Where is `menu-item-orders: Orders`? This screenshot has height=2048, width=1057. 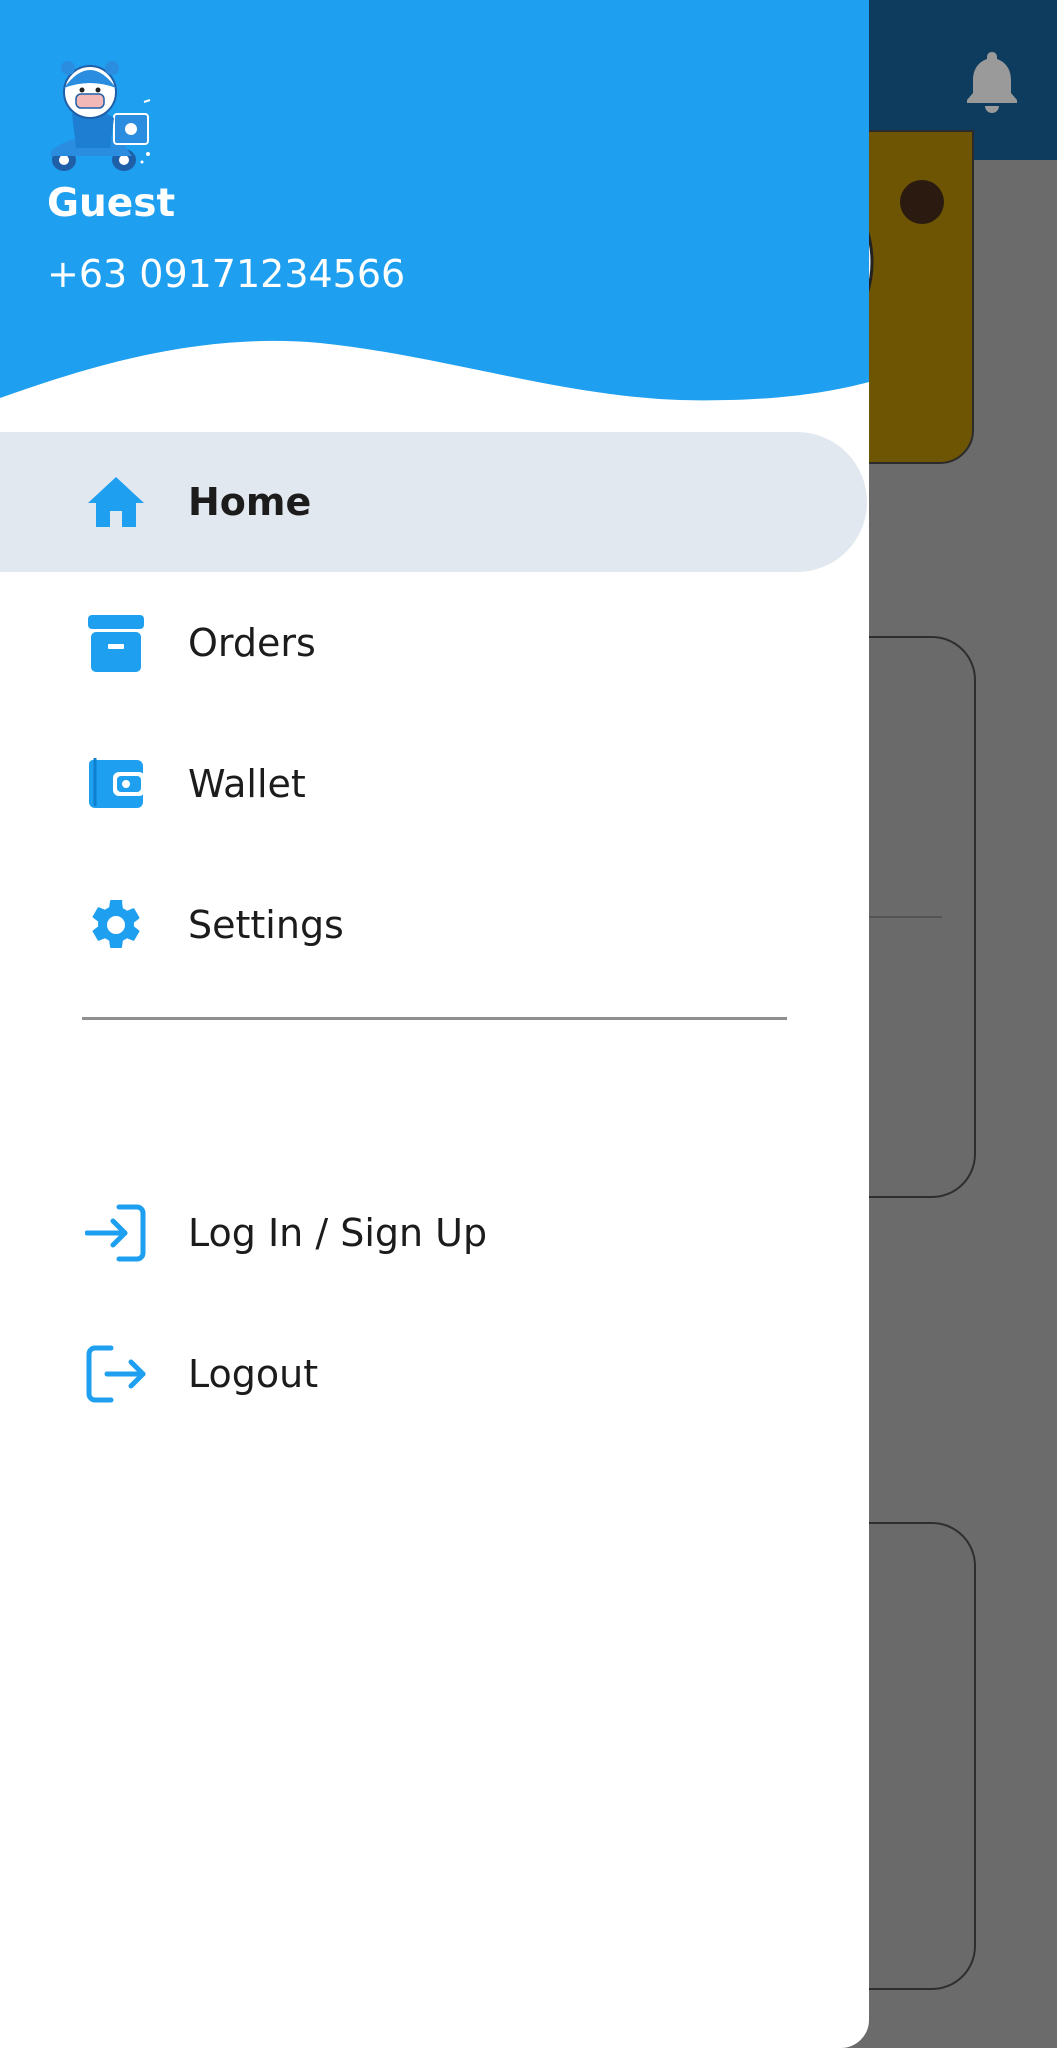 menu-item-orders: Orders is located at coordinates (434, 643).